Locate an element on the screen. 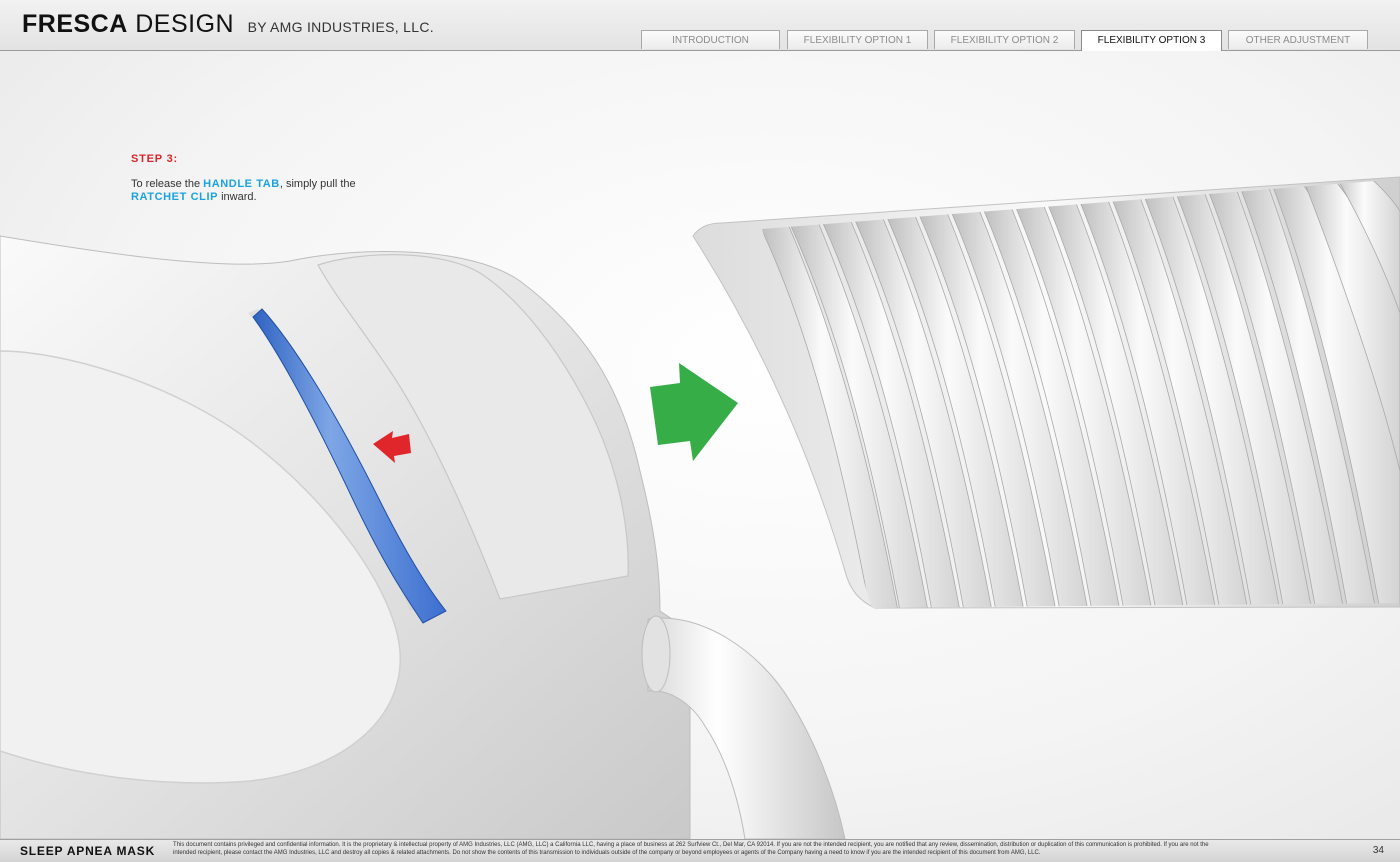 The image size is (1400, 862). tab-introduction: INTRODUCTION is located at coordinates (710, 39).